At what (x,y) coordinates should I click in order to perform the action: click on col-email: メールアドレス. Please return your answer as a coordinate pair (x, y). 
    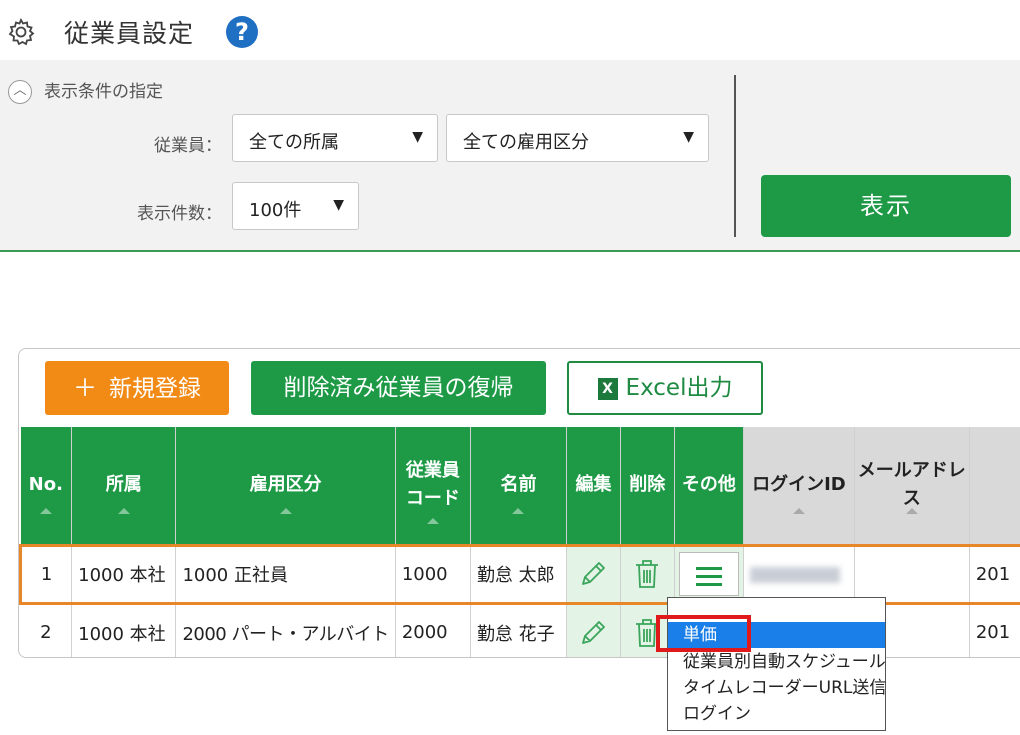
    Looking at the image, I should click on (912, 486).